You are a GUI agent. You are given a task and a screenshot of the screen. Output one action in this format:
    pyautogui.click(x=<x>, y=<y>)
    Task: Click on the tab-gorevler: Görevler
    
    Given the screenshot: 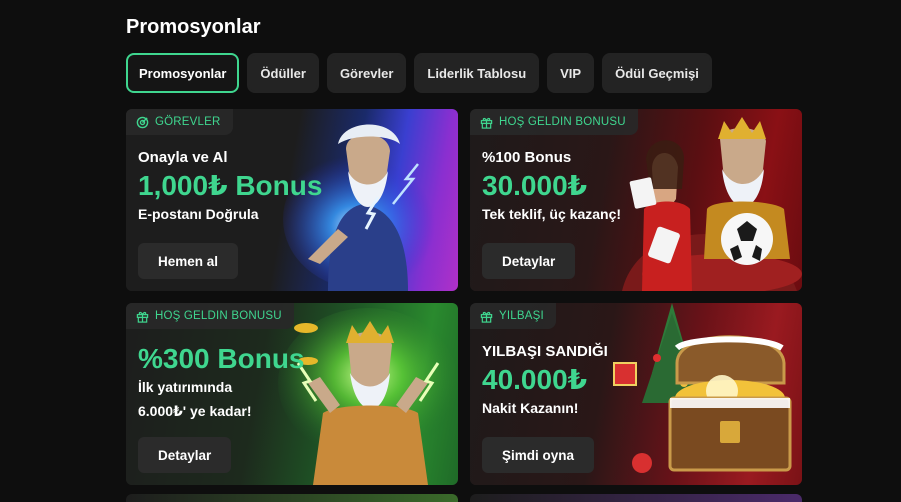 What is the action you would take?
    pyautogui.click(x=366, y=73)
    